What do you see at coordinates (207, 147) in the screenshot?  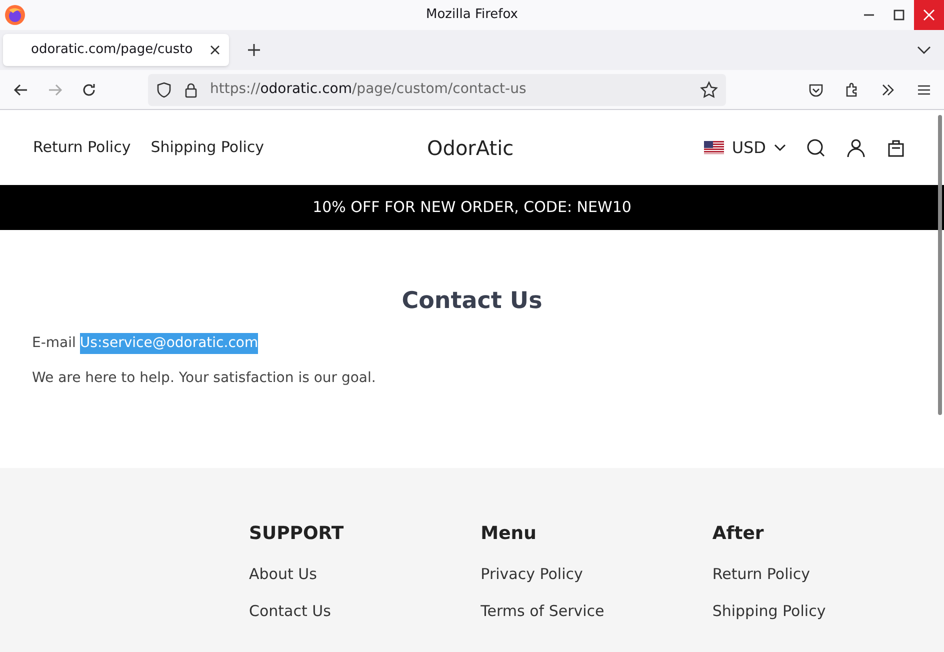 I see `nav-link: Shipping Policy` at bounding box center [207, 147].